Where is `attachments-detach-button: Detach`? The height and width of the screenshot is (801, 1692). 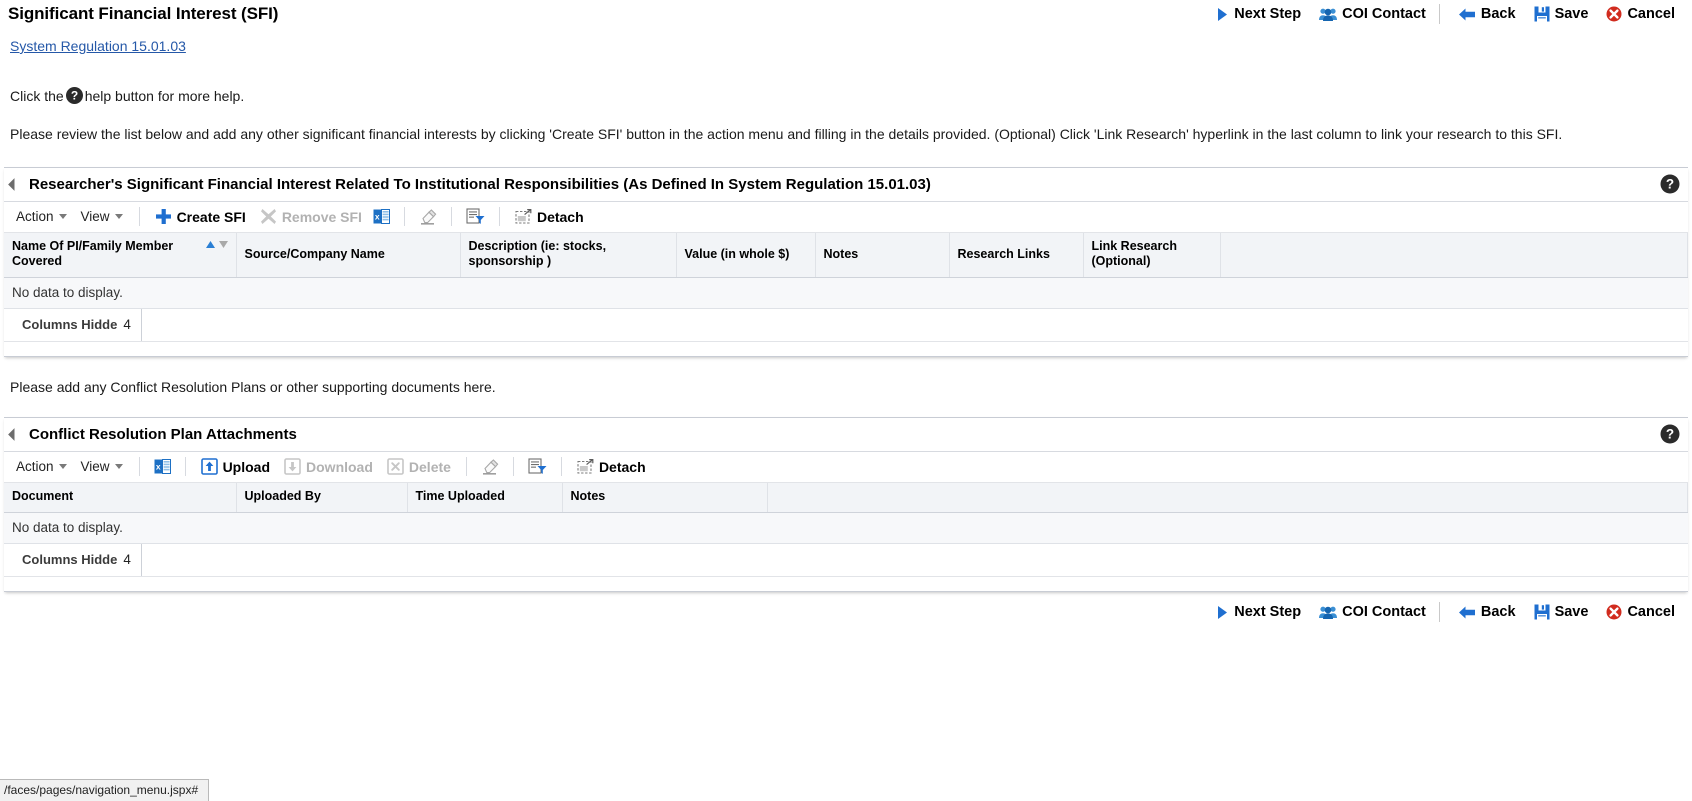 attachments-detach-button: Detach is located at coordinates (611, 467).